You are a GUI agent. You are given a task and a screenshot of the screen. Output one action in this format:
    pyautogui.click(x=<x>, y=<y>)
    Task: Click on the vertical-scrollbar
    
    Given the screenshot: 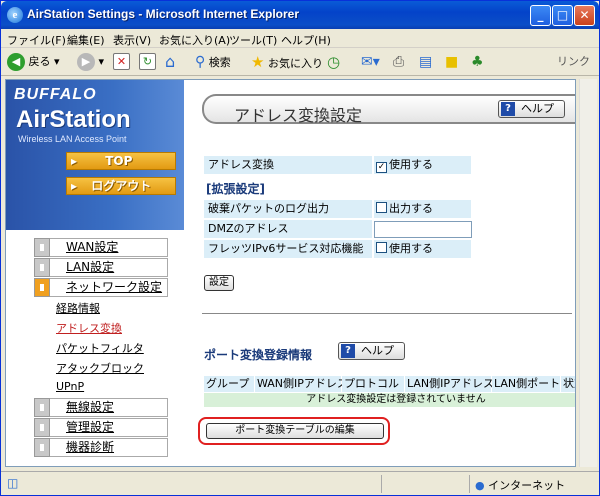 What is the action you would take?
    pyautogui.click(x=588, y=273)
    